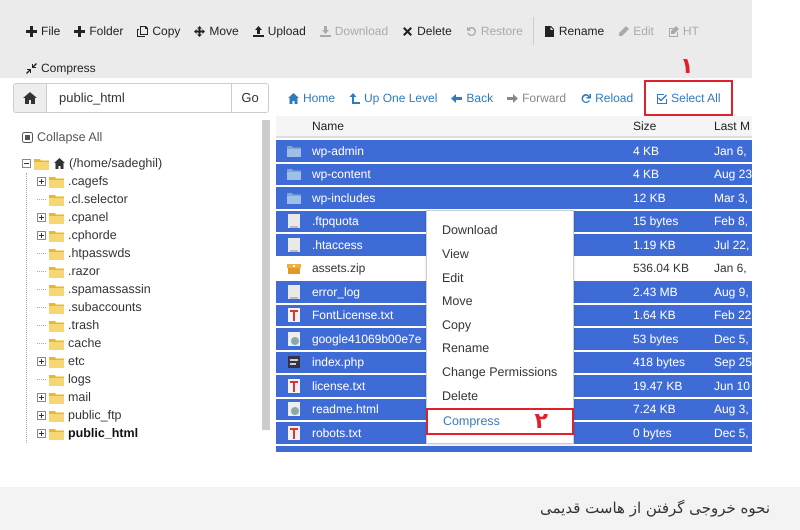  Describe the element at coordinates (652, 433) in the screenshot. I see `file-size: 0 bytes` at that location.